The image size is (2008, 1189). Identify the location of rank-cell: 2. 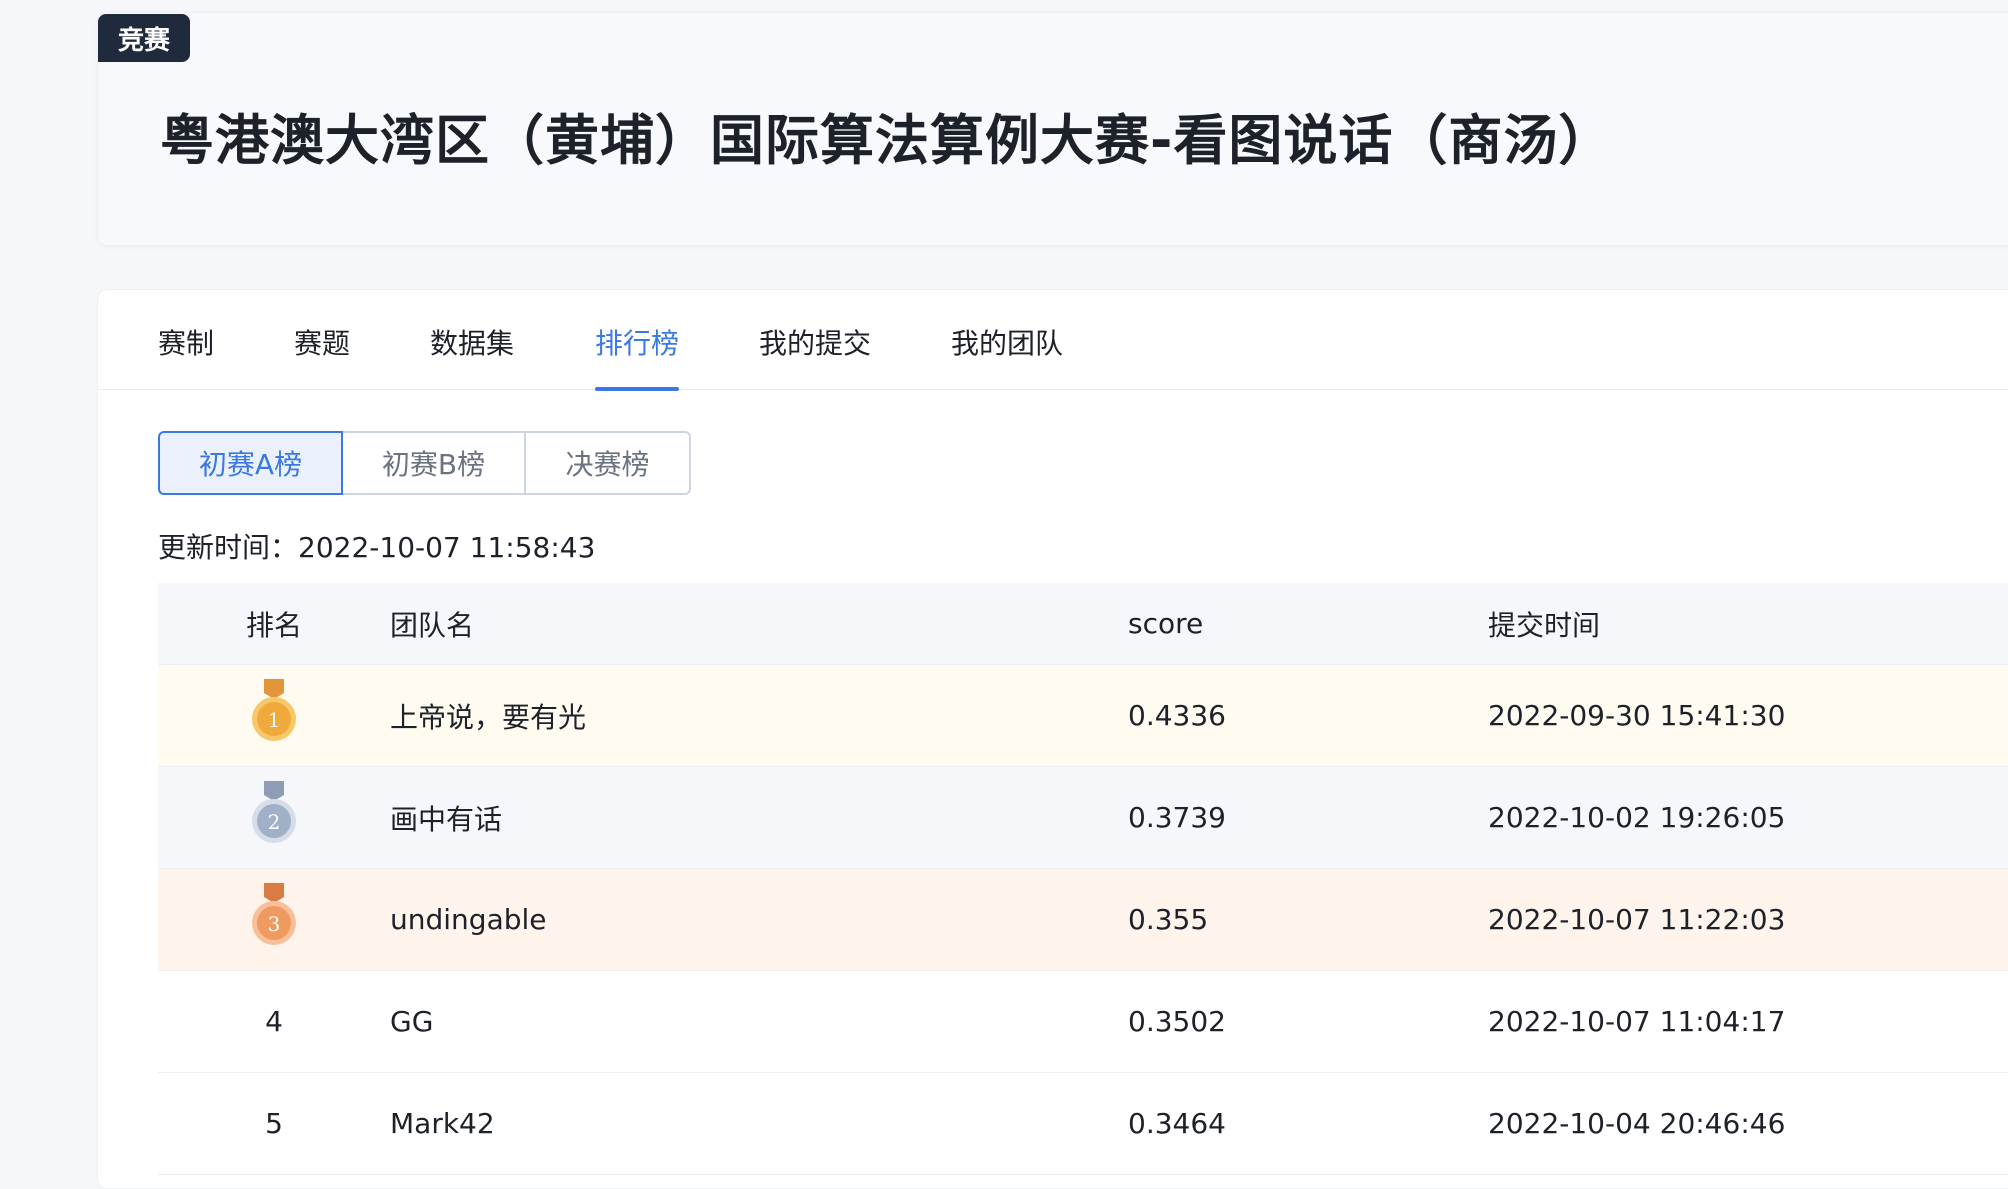
(274, 817).